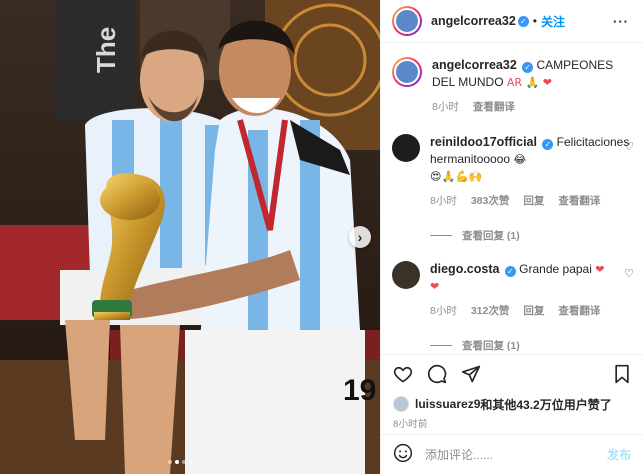  I want to click on posted-time: 8小时前, so click(512, 425).